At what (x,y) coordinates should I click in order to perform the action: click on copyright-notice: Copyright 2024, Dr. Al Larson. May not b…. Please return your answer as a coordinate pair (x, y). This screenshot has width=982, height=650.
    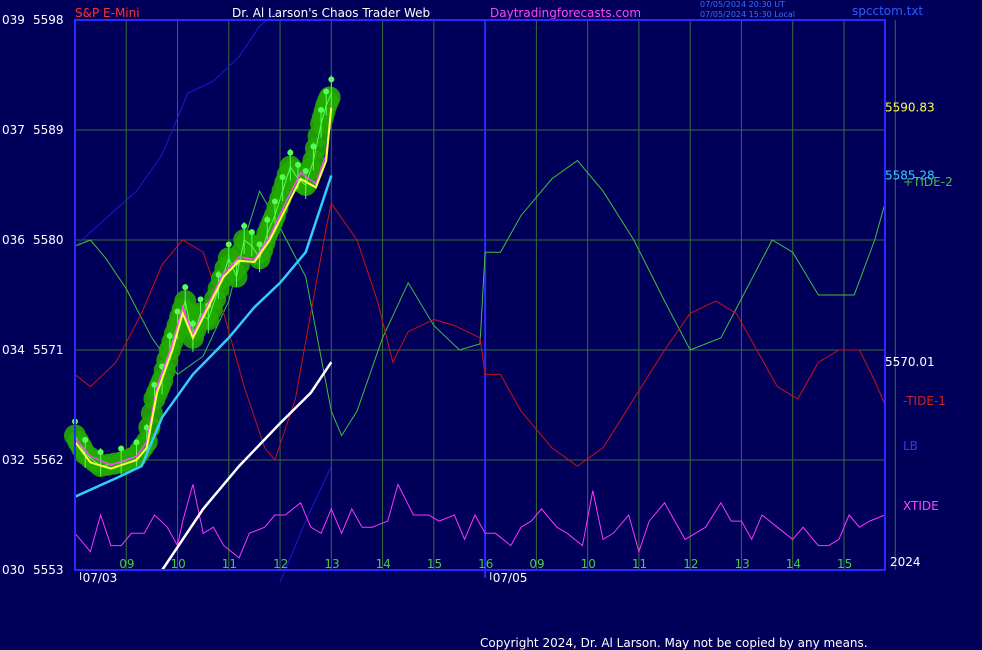
    Looking at the image, I should click on (674, 643).